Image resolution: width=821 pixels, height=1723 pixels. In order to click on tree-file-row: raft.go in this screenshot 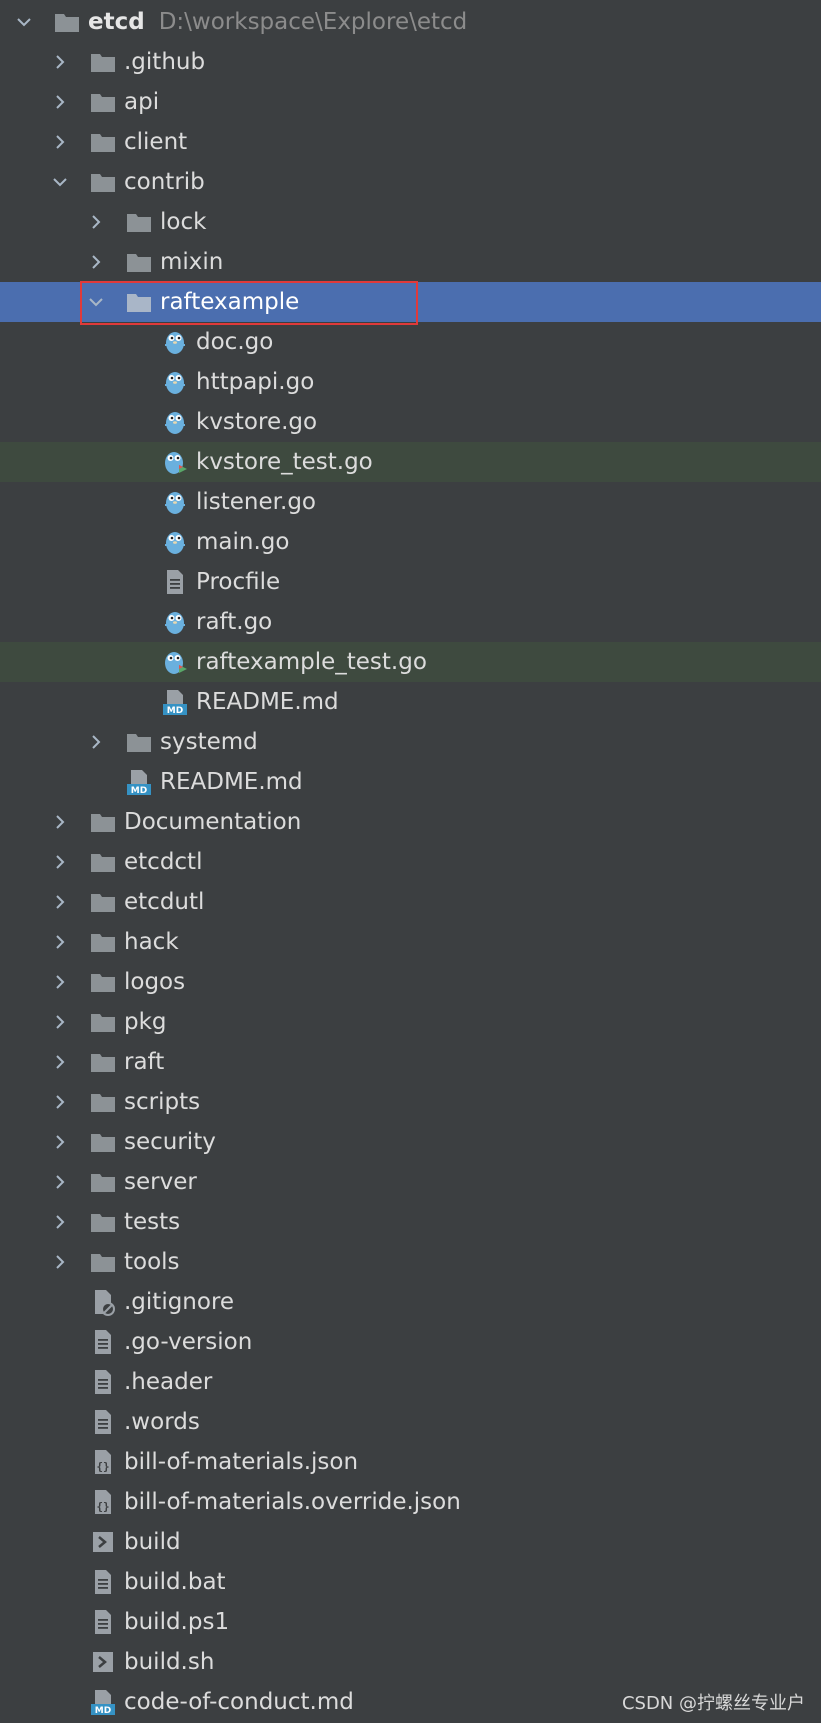, I will do `click(410, 622)`.